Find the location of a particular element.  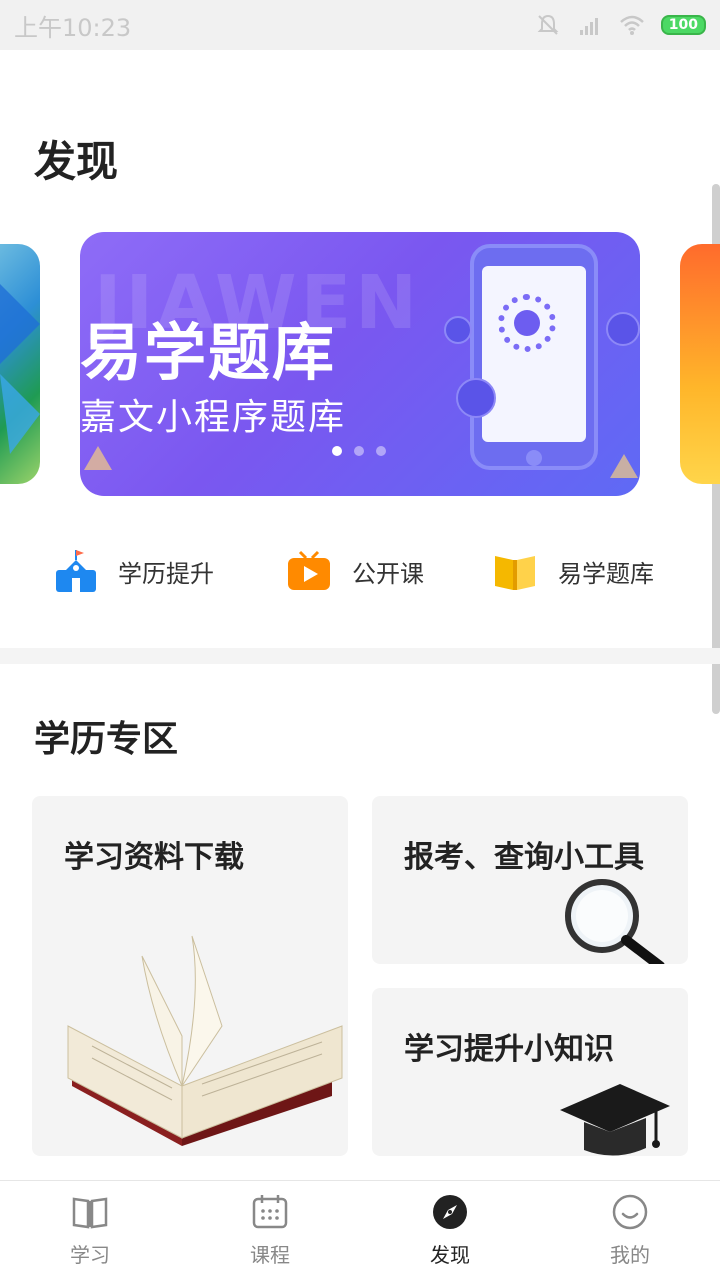

banner-title: 易学题库 is located at coordinates (208, 352).